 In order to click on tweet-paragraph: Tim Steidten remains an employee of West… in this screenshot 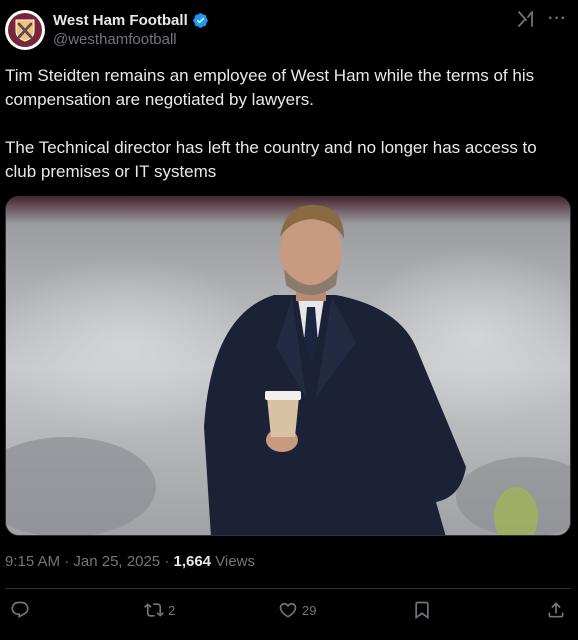, I will do `click(270, 87)`.